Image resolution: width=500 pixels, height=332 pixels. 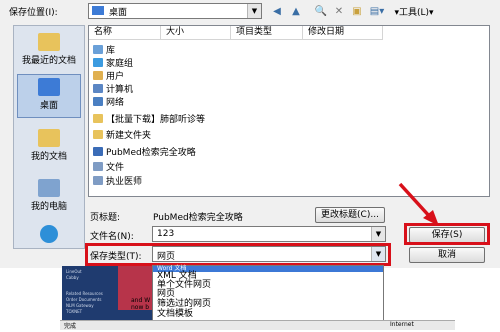 I want to click on list-item: 网络, so click(x=109, y=101).